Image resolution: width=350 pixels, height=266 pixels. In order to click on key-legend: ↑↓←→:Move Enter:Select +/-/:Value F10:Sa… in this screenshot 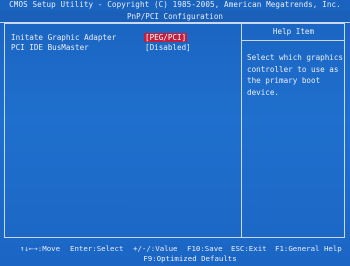, I will do `click(175, 254)`.